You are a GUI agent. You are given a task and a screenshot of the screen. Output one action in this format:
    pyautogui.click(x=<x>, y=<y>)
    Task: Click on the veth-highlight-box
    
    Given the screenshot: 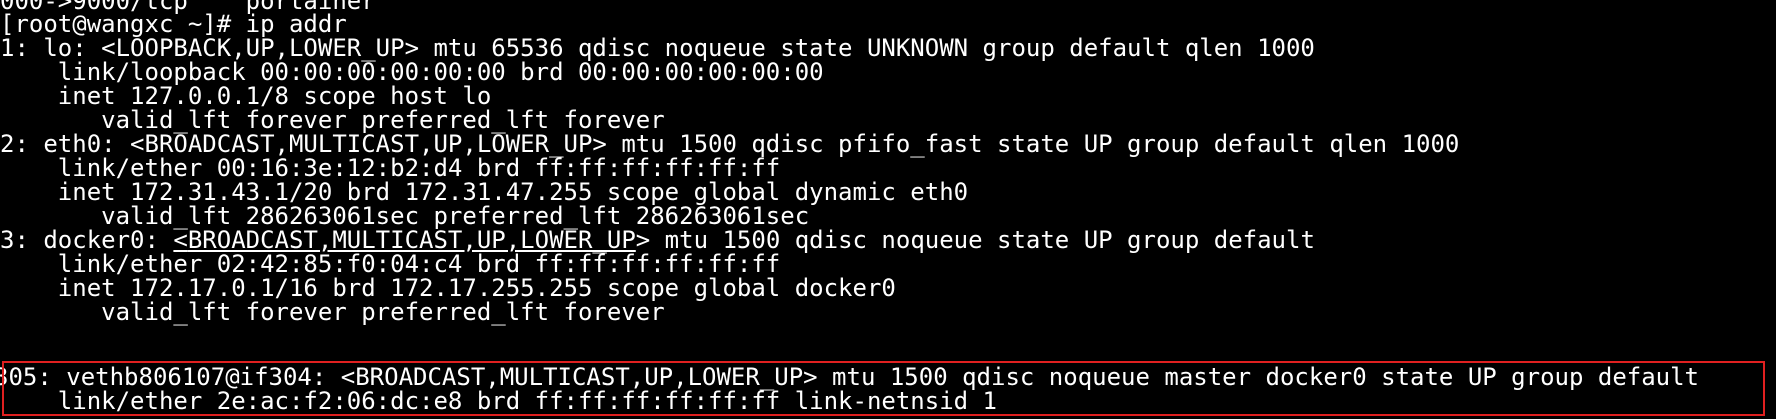 What is the action you would take?
    pyautogui.click(x=883, y=388)
    